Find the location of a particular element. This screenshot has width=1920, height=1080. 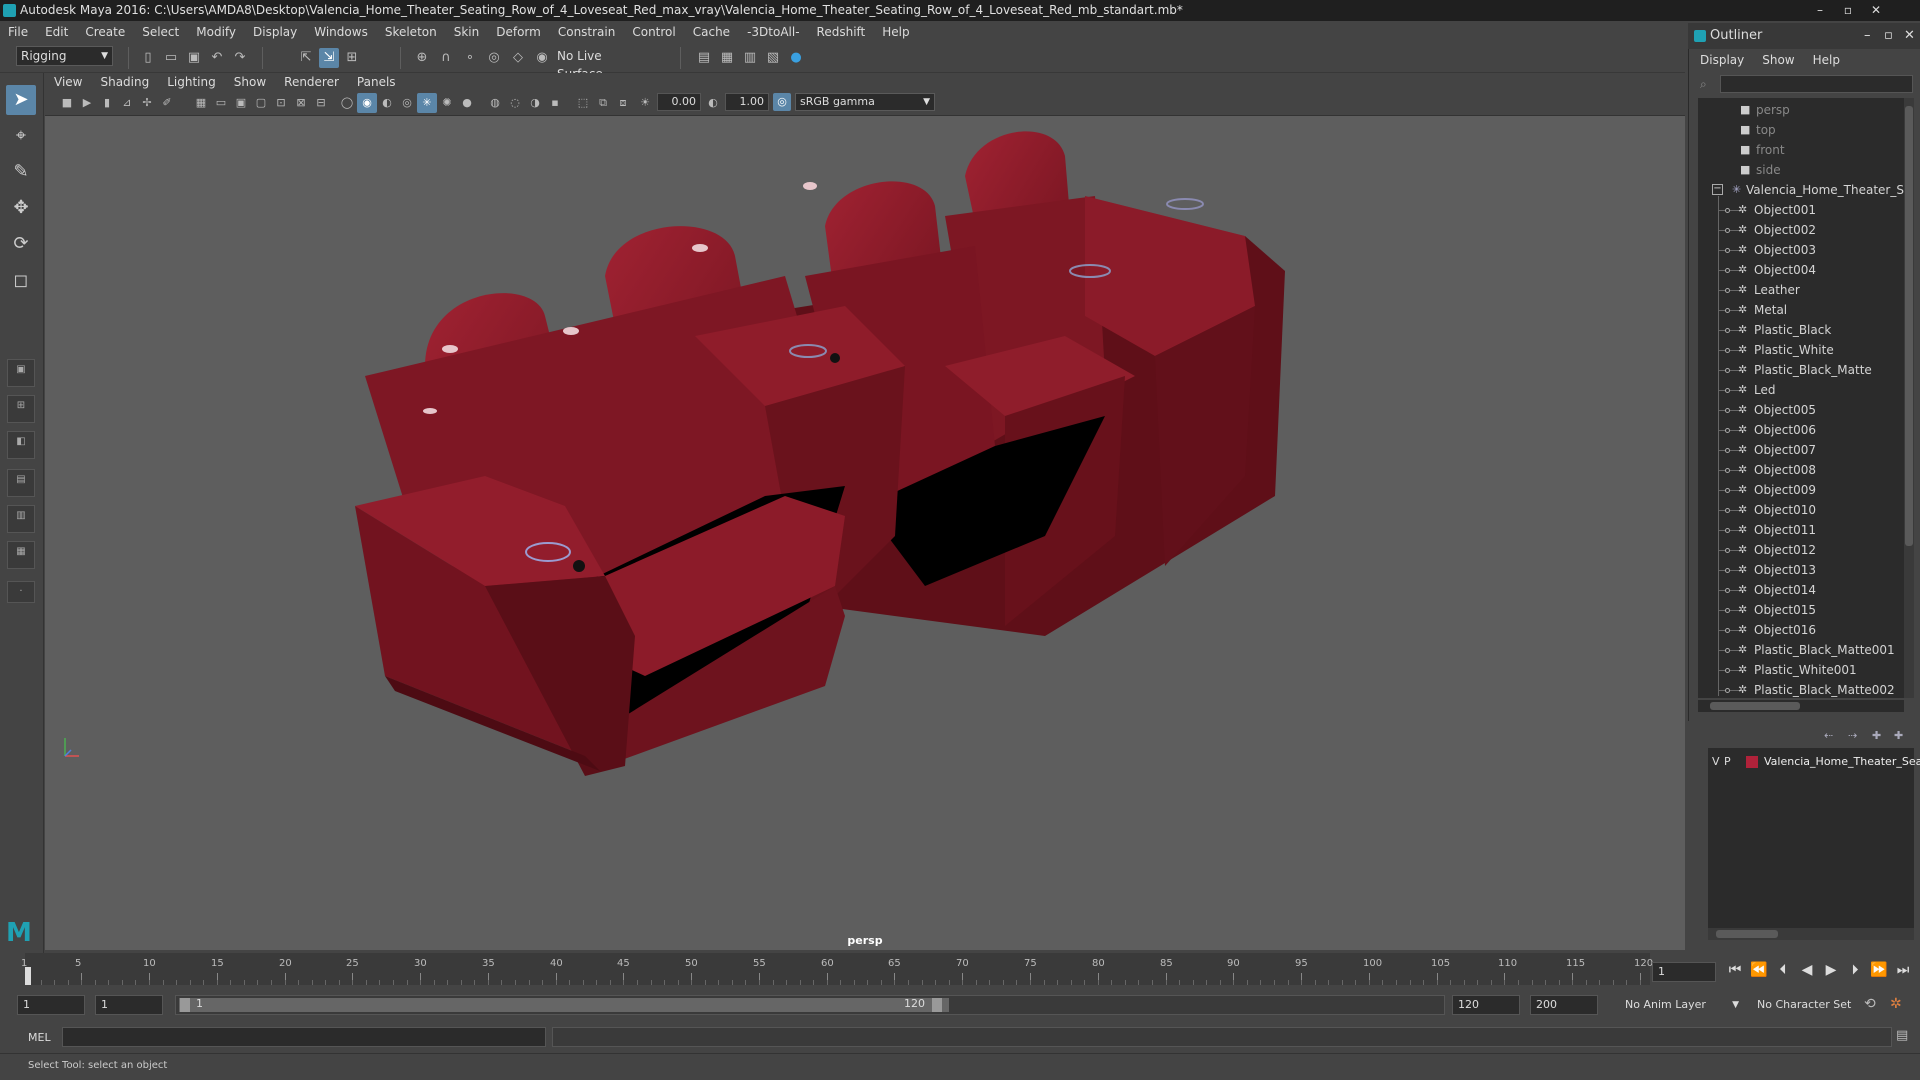

camera-attributes-icon: ▶ is located at coordinates (87, 103).